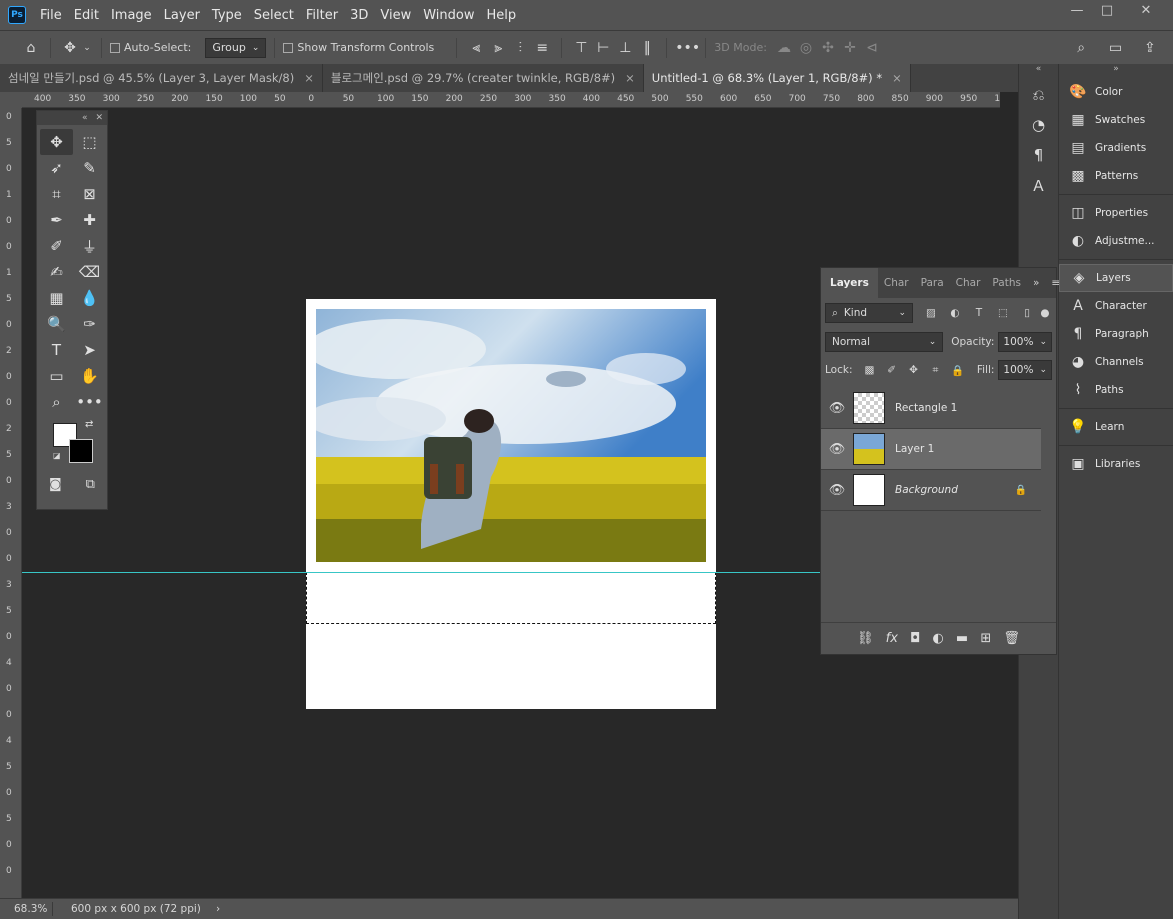  What do you see at coordinates (56, 402) in the screenshot?
I see `zoom-tool: ⌕` at bounding box center [56, 402].